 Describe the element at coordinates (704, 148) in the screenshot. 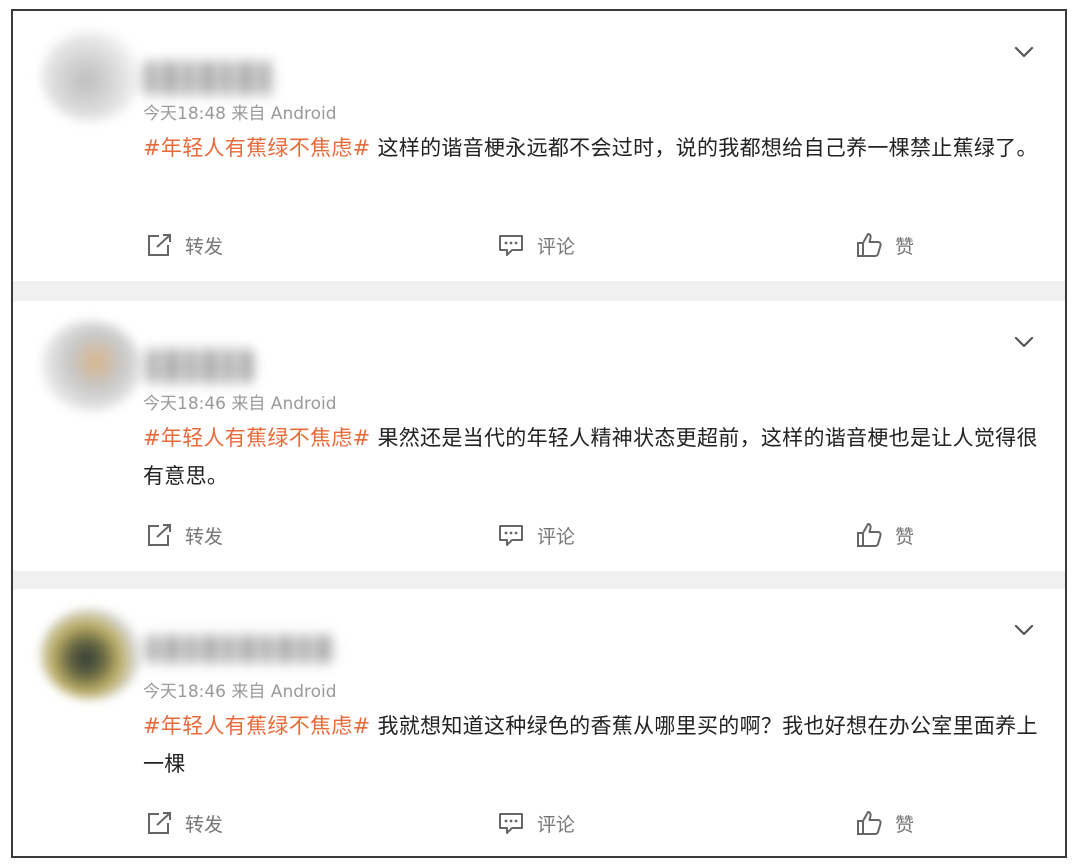

I see `post-text: 这样的谐音梗永远都不会过时，说的我都想给自己养一棵禁止蕉绿了。` at that location.